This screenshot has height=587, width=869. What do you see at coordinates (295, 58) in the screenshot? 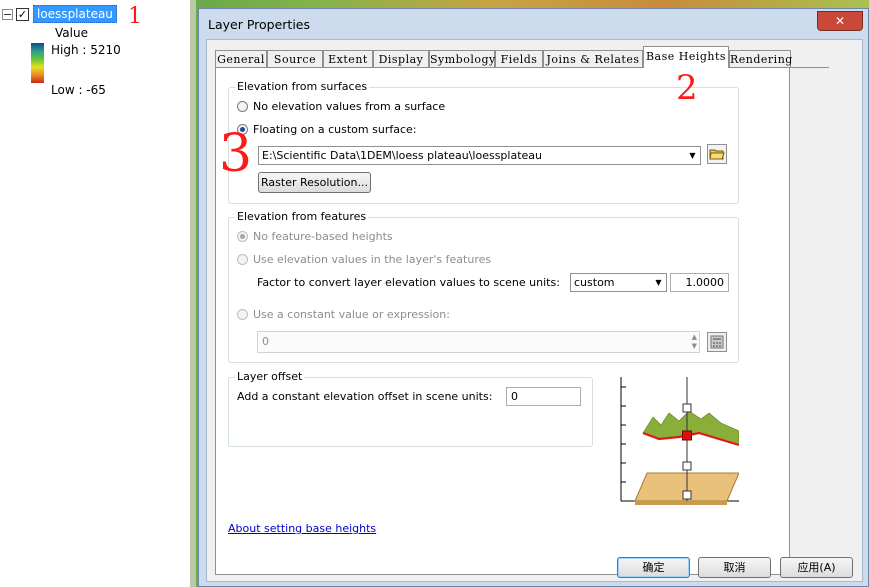
I see `tab-source: Source` at bounding box center [295, 58].